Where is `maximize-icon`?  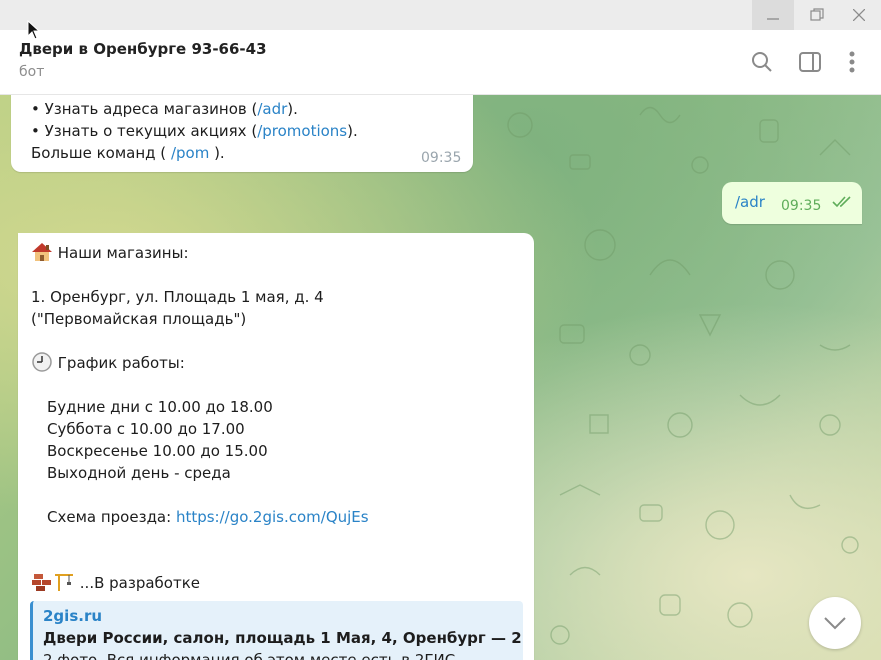
maximize-icon is located at coordinates (817, 15).